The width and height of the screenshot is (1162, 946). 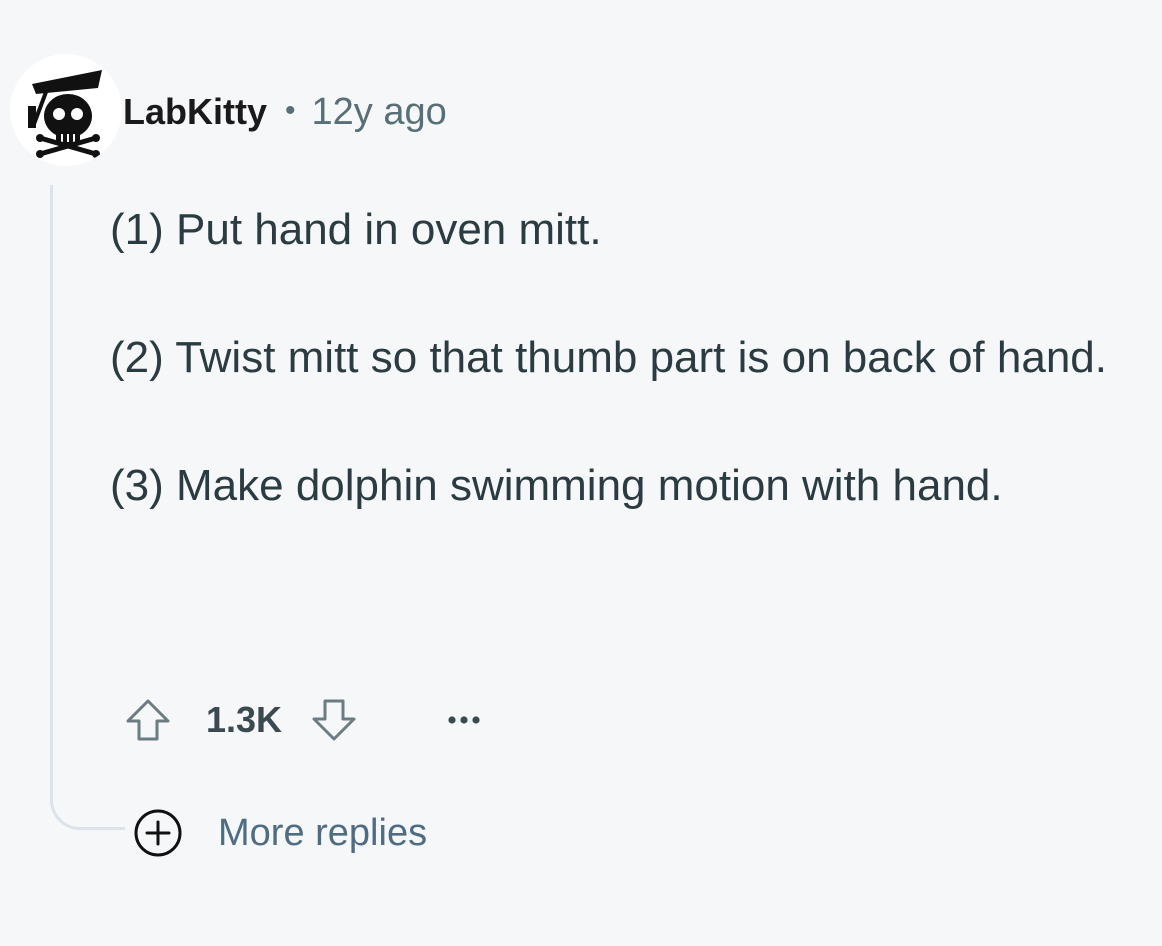 I want to click on more-replies-label: More replies, so click(x=323, y=832).